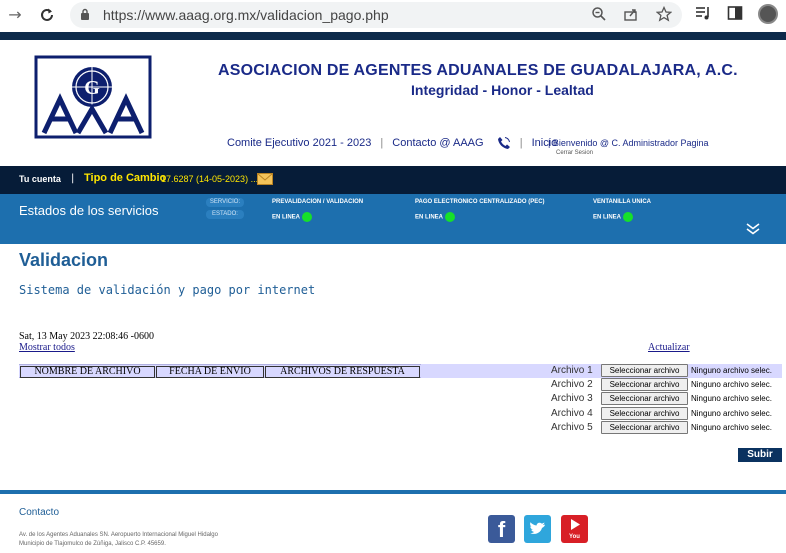 This screenshot has height=553, width=786. What do you see at coordinates (768, 14) in the screenshot?
I see `profile-avatar` at bounding box center [768, 14].